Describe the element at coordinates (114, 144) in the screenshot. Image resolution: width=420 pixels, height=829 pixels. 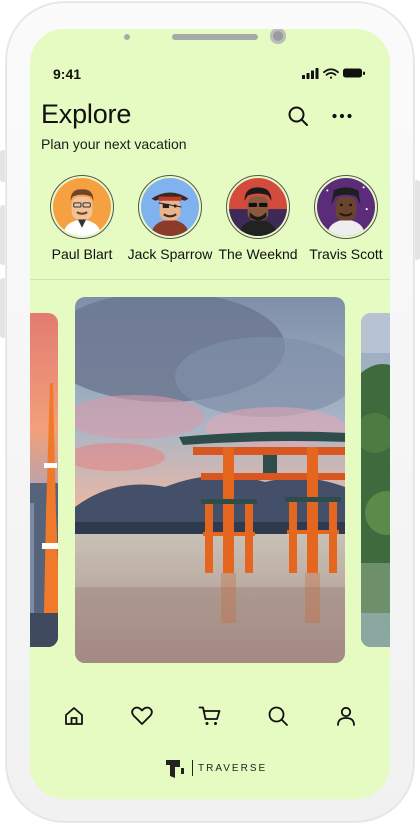
I see `page-subtitle: Plan your next vacation` at that location.